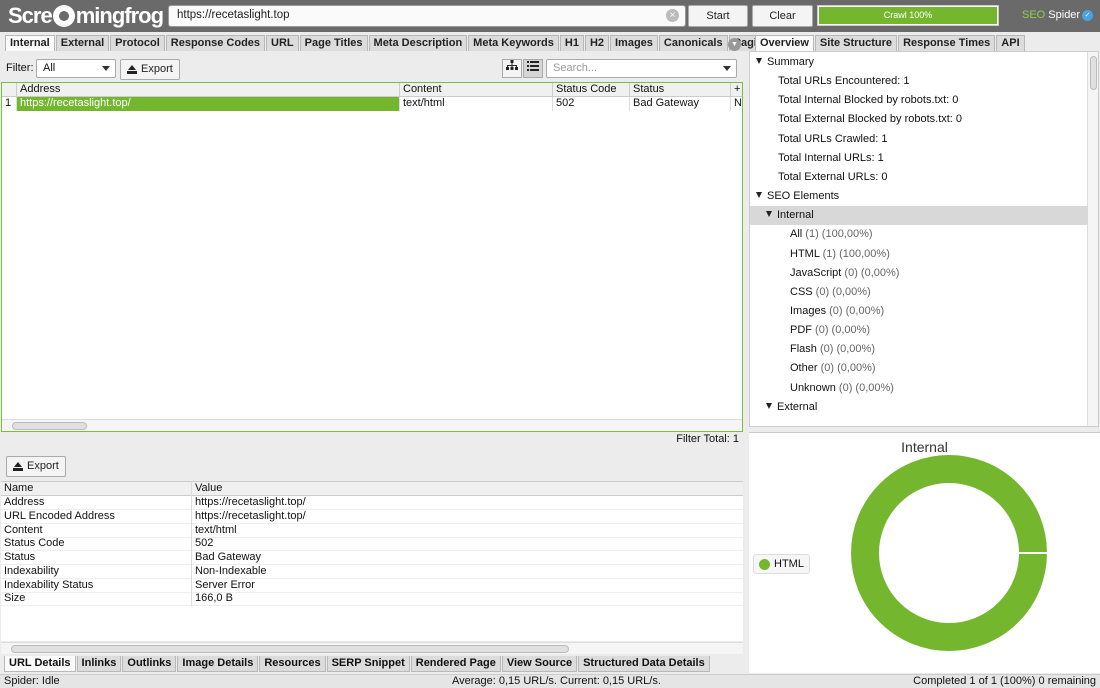 This screenshot has height=688, width=1100. Describe the element at coordinates (919, 196) in the screenshot. I see `tree-item: SEO Elements` at that location.